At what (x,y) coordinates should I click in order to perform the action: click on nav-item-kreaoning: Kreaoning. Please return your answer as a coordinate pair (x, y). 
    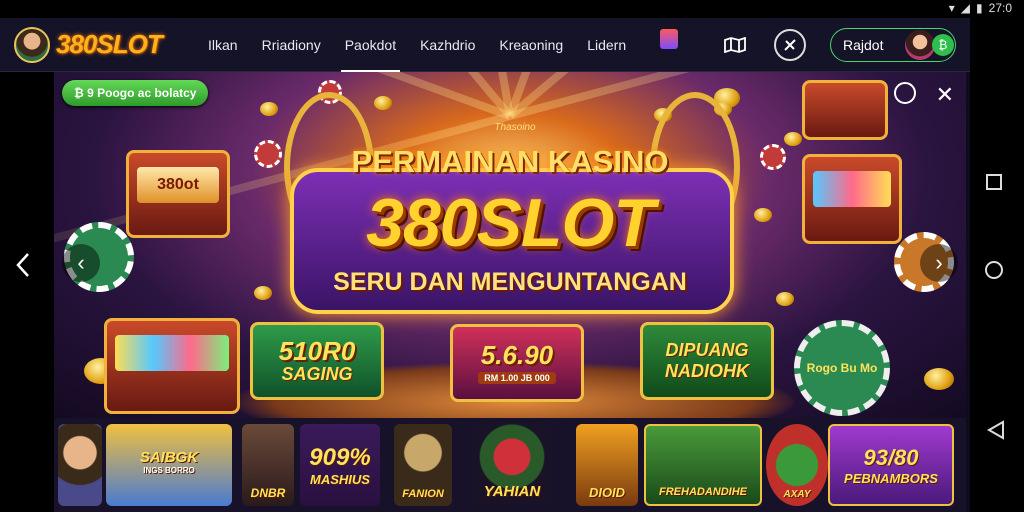
    Looking at the image, I should click on (531, 45).